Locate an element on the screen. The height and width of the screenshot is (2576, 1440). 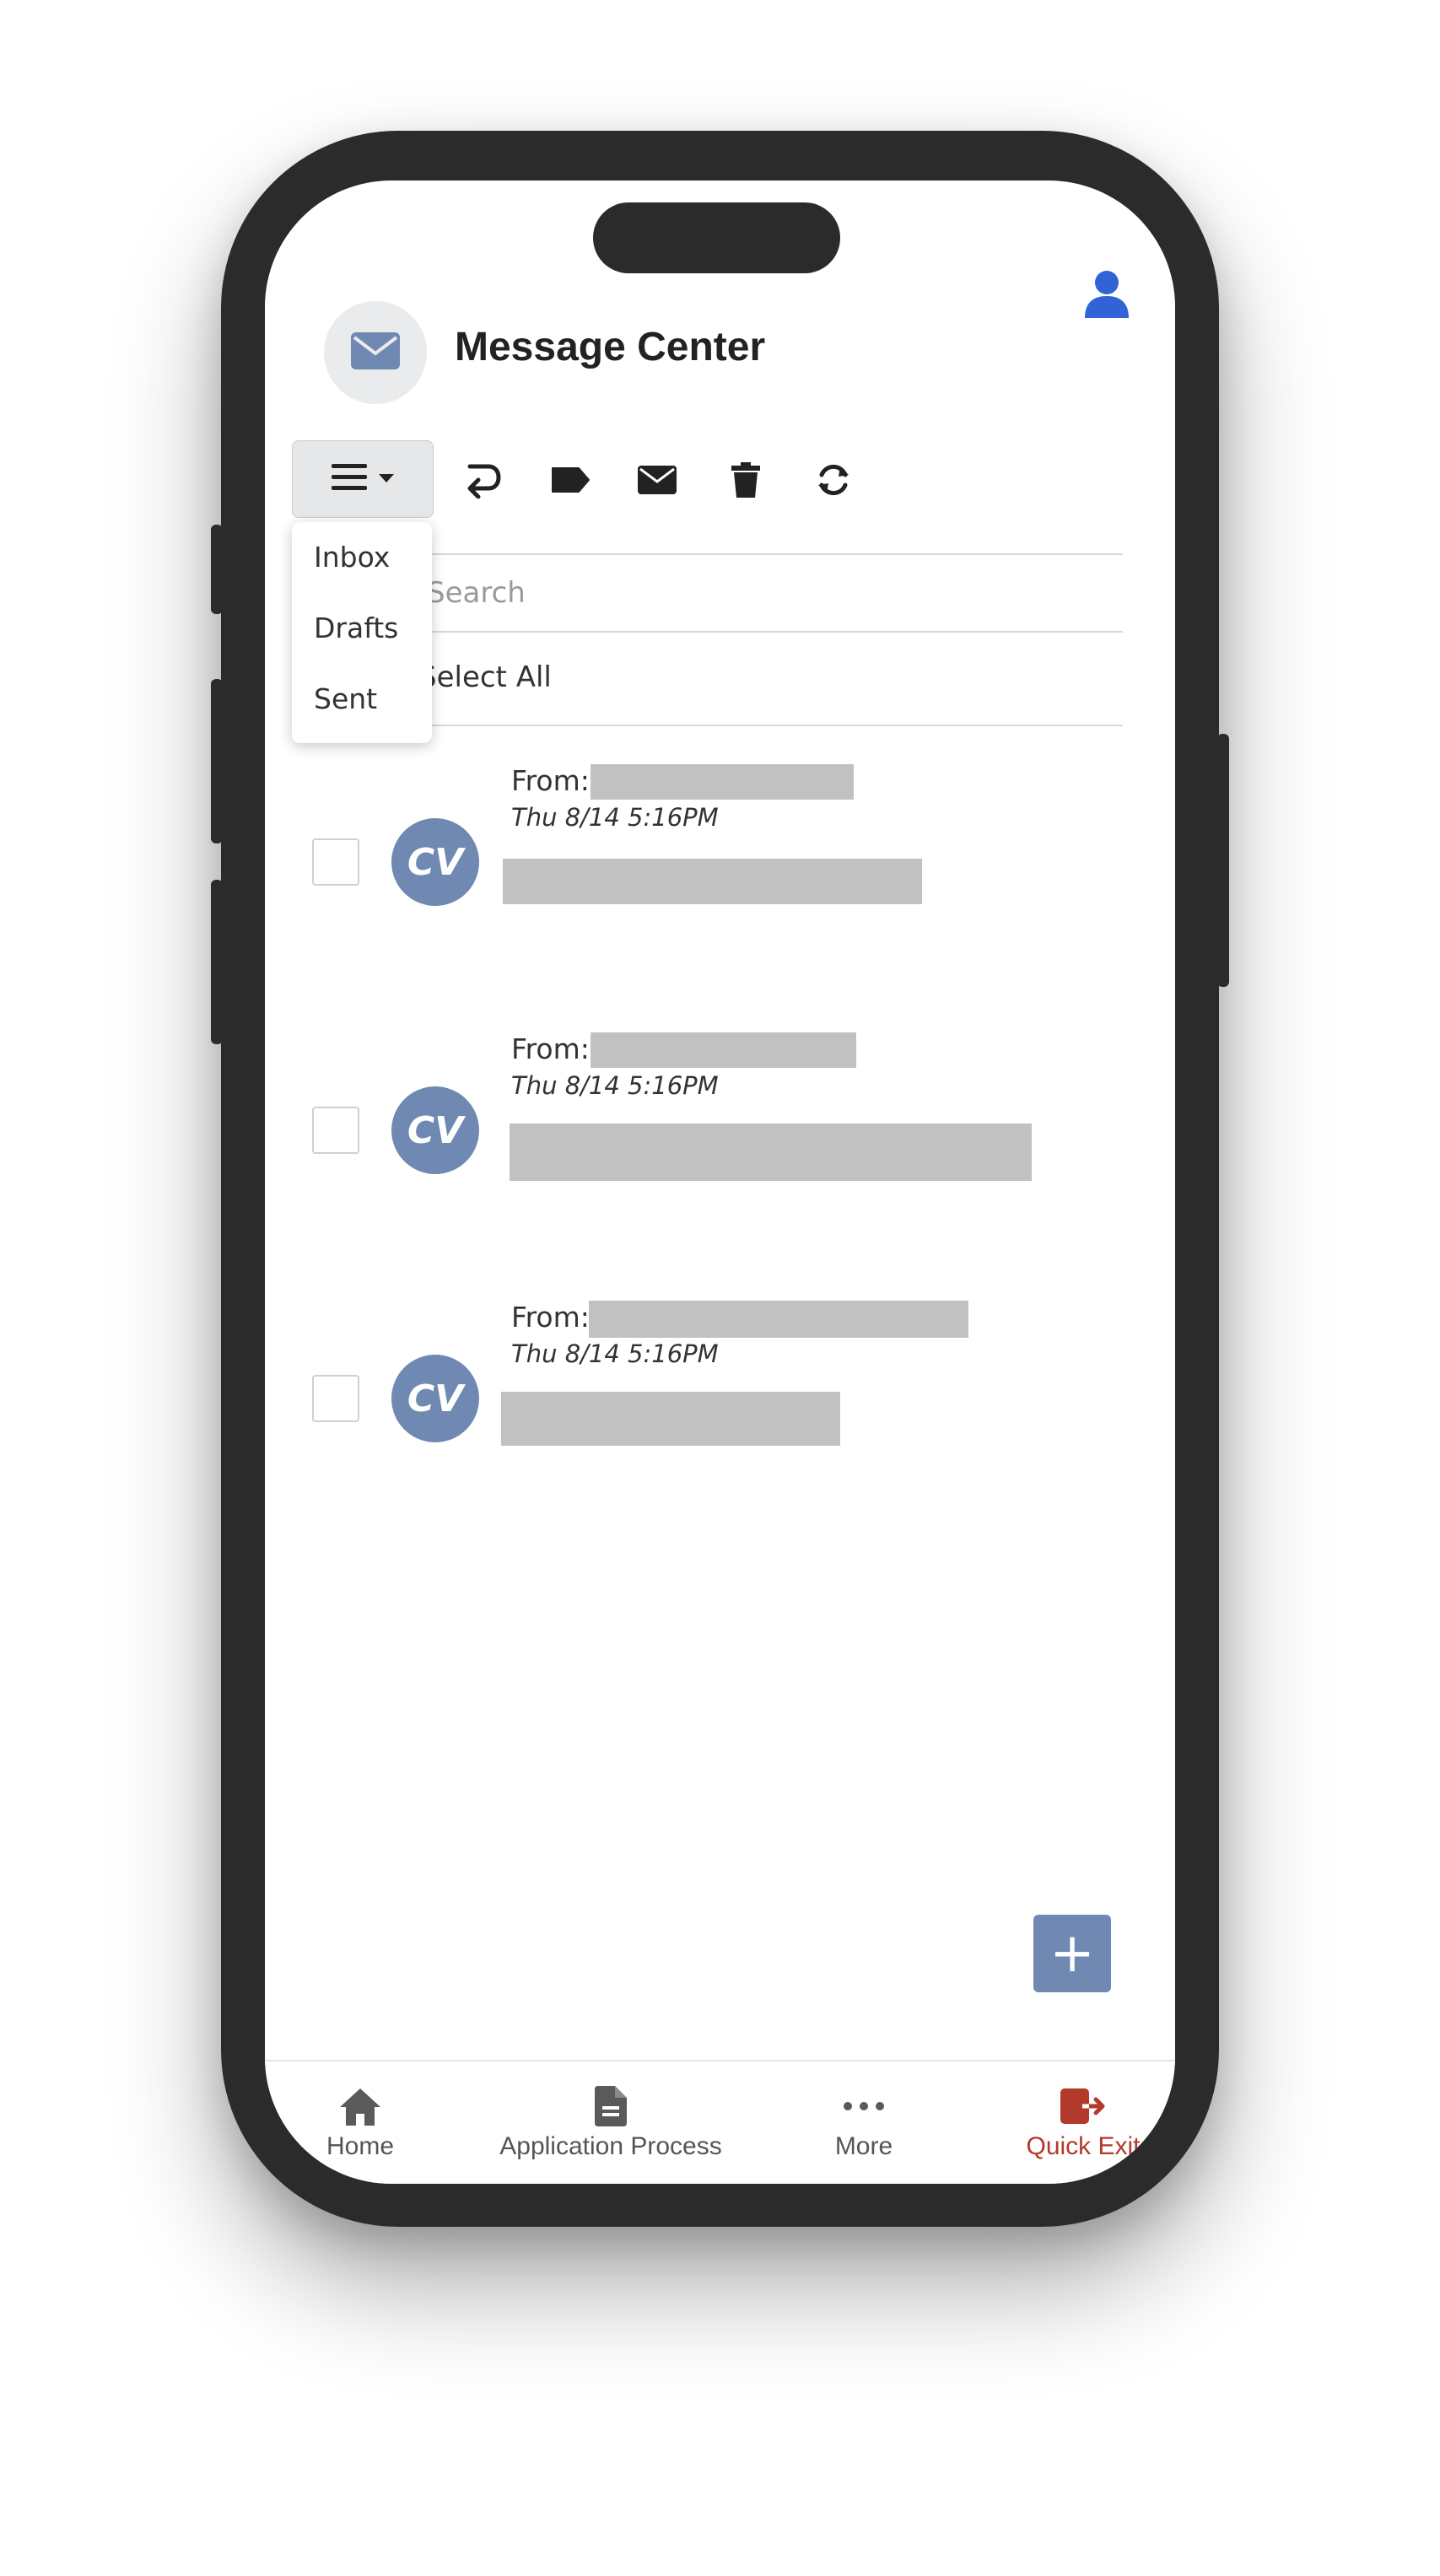
nav-item-home: Home is located at coordinates (360, 2123).